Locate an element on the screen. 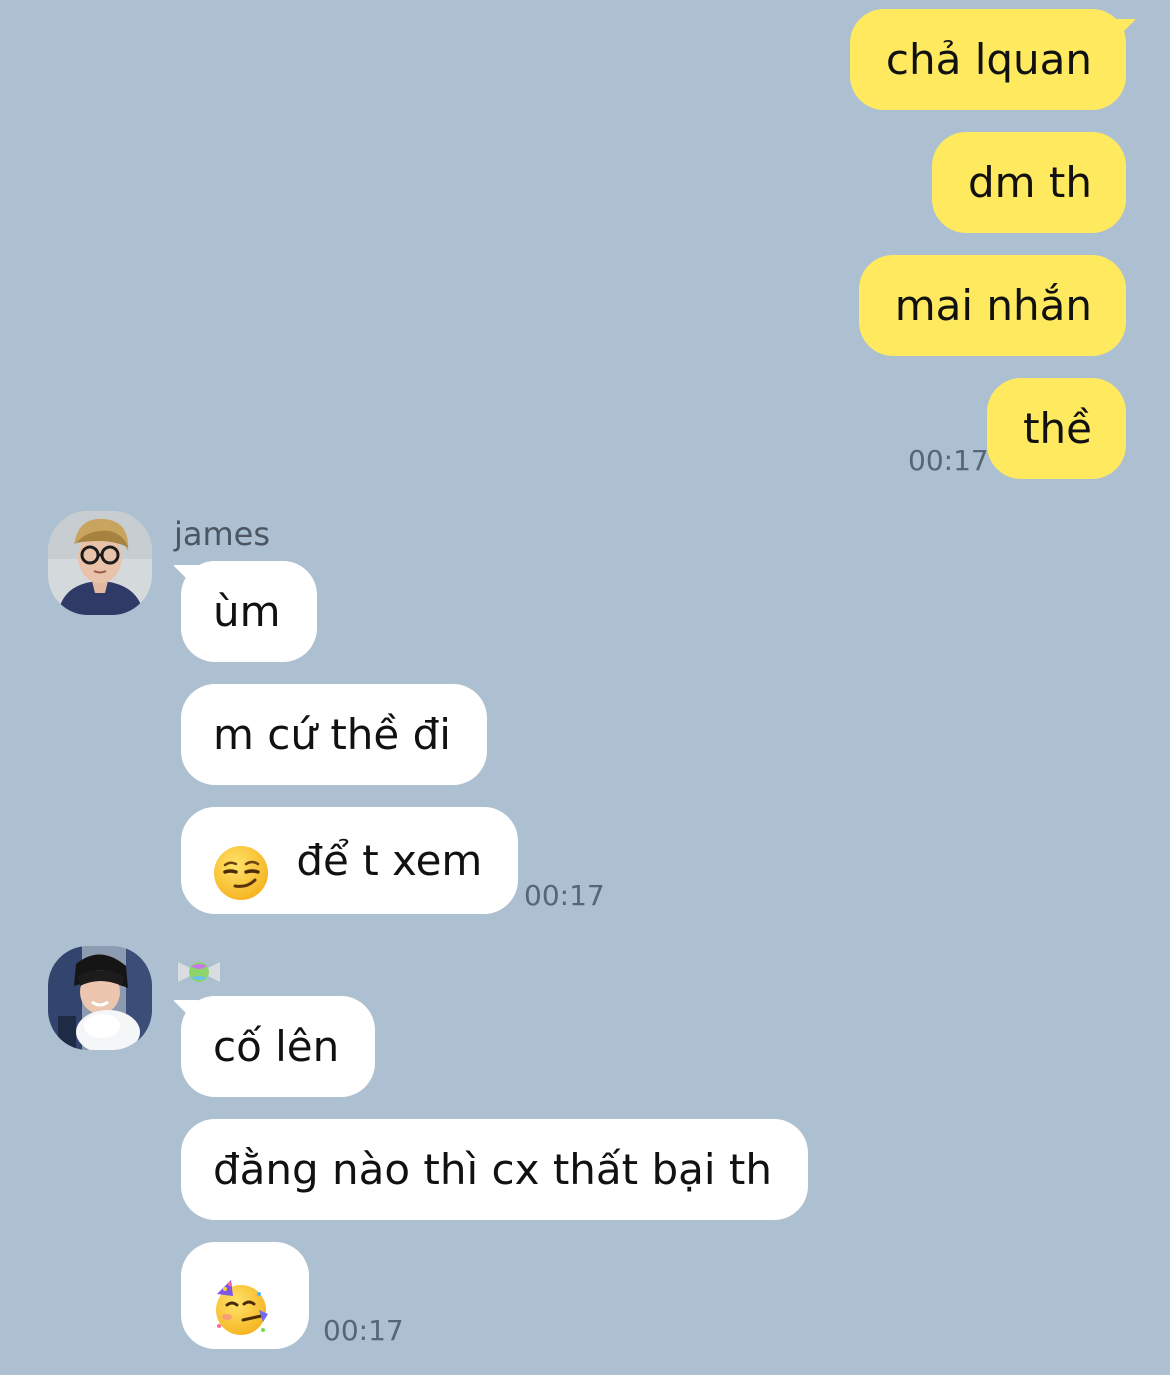 The width and height of the screenshot is (1170, 1375). message-text: thề is located at coordinates (1057, 428).